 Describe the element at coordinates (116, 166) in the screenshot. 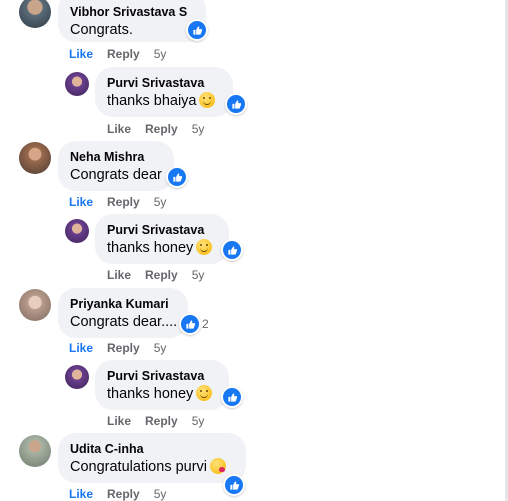

I see `comment-bubble: Neha Mishra Congrats dear` at that location.